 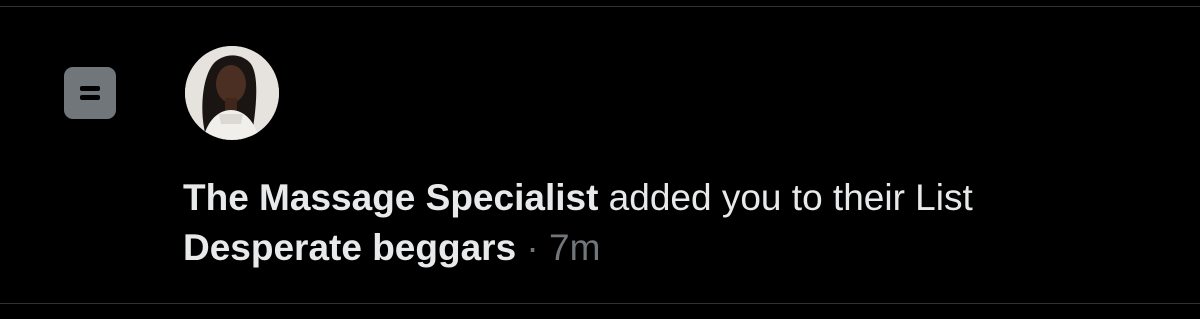 What do you see at coordinates (90, 93) in the screenshot?
I see `list-icon` at bounding box center [90, 93].